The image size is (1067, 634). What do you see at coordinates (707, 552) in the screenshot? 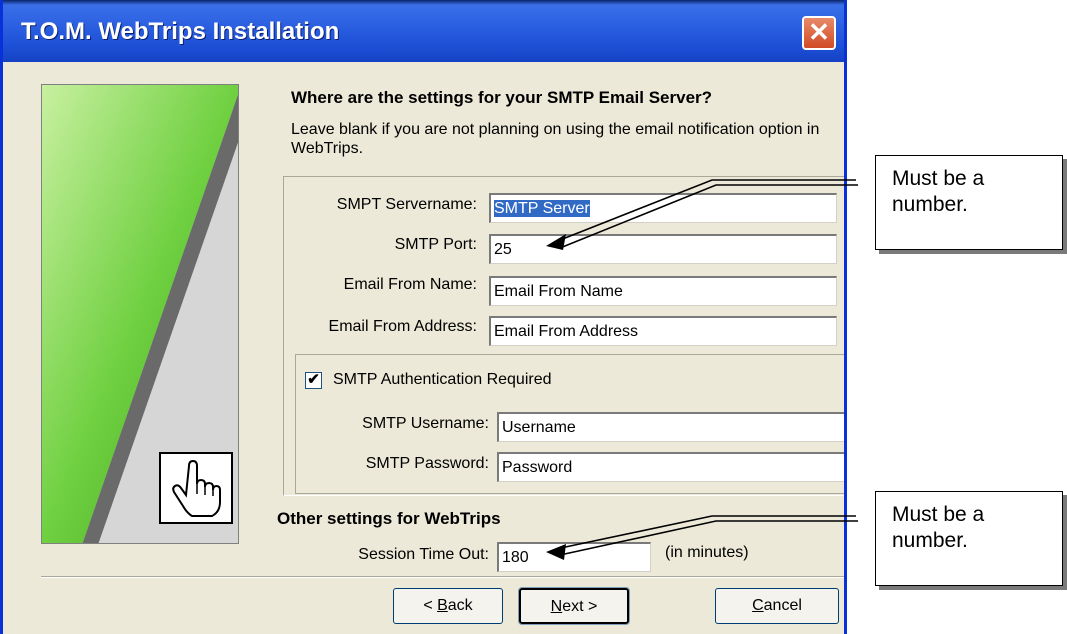
I see `timeout-units: (in minutes)` at bounding box center [707, 552].